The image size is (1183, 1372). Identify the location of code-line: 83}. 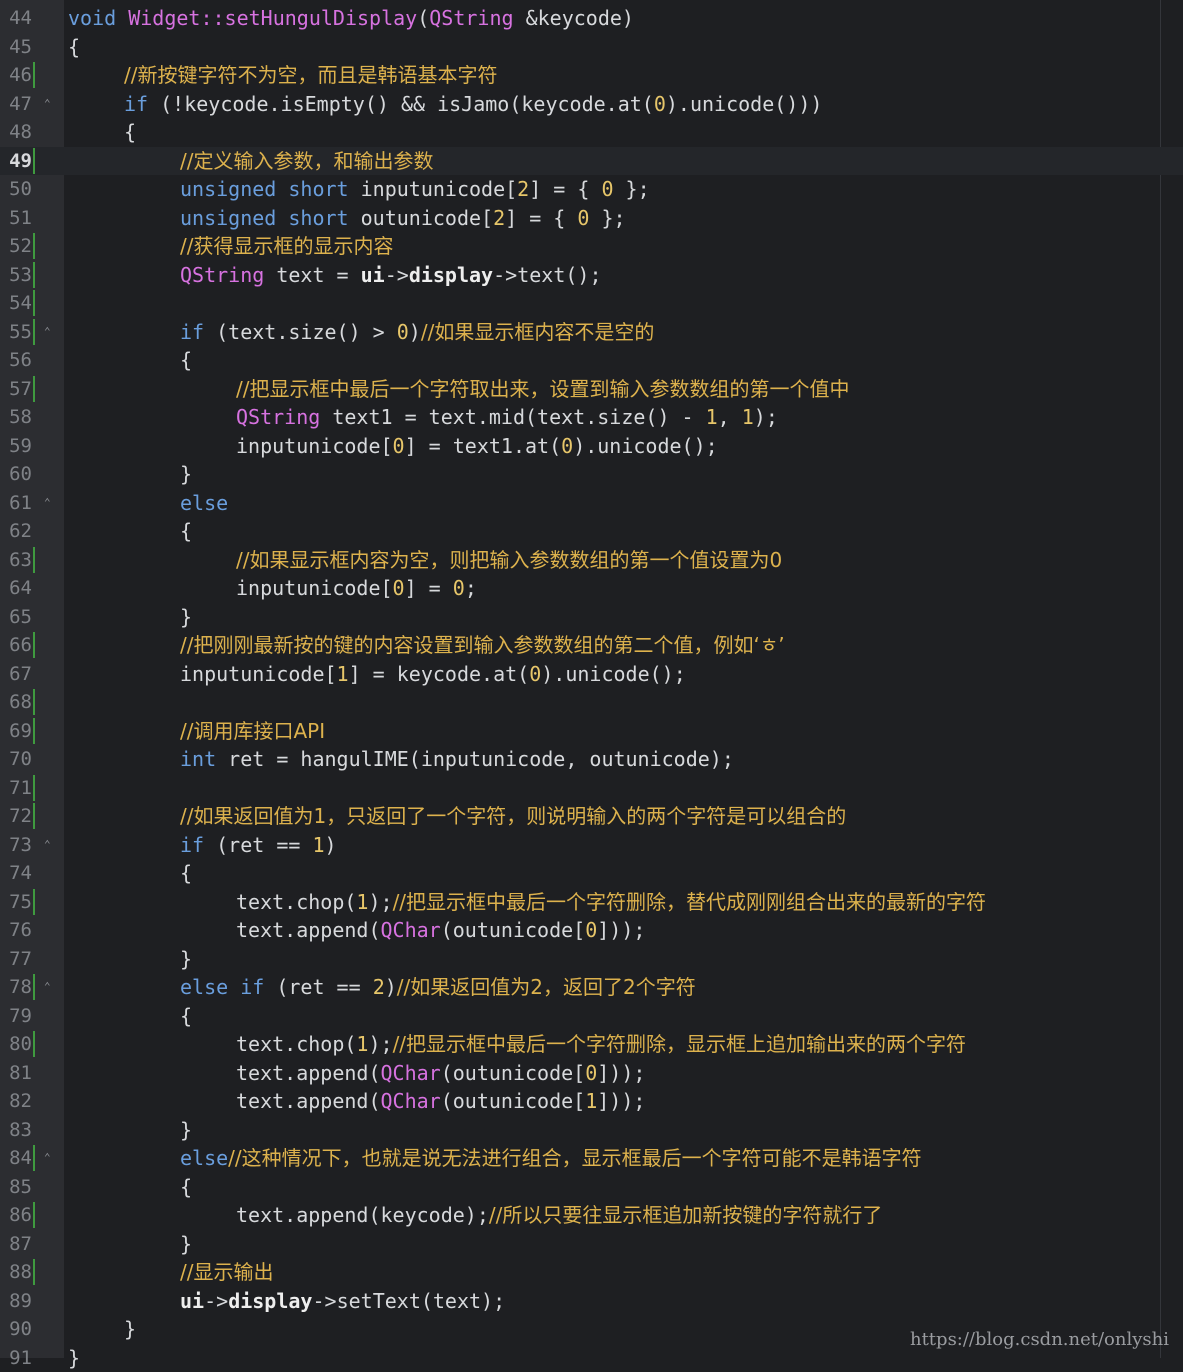
(591, 1130).